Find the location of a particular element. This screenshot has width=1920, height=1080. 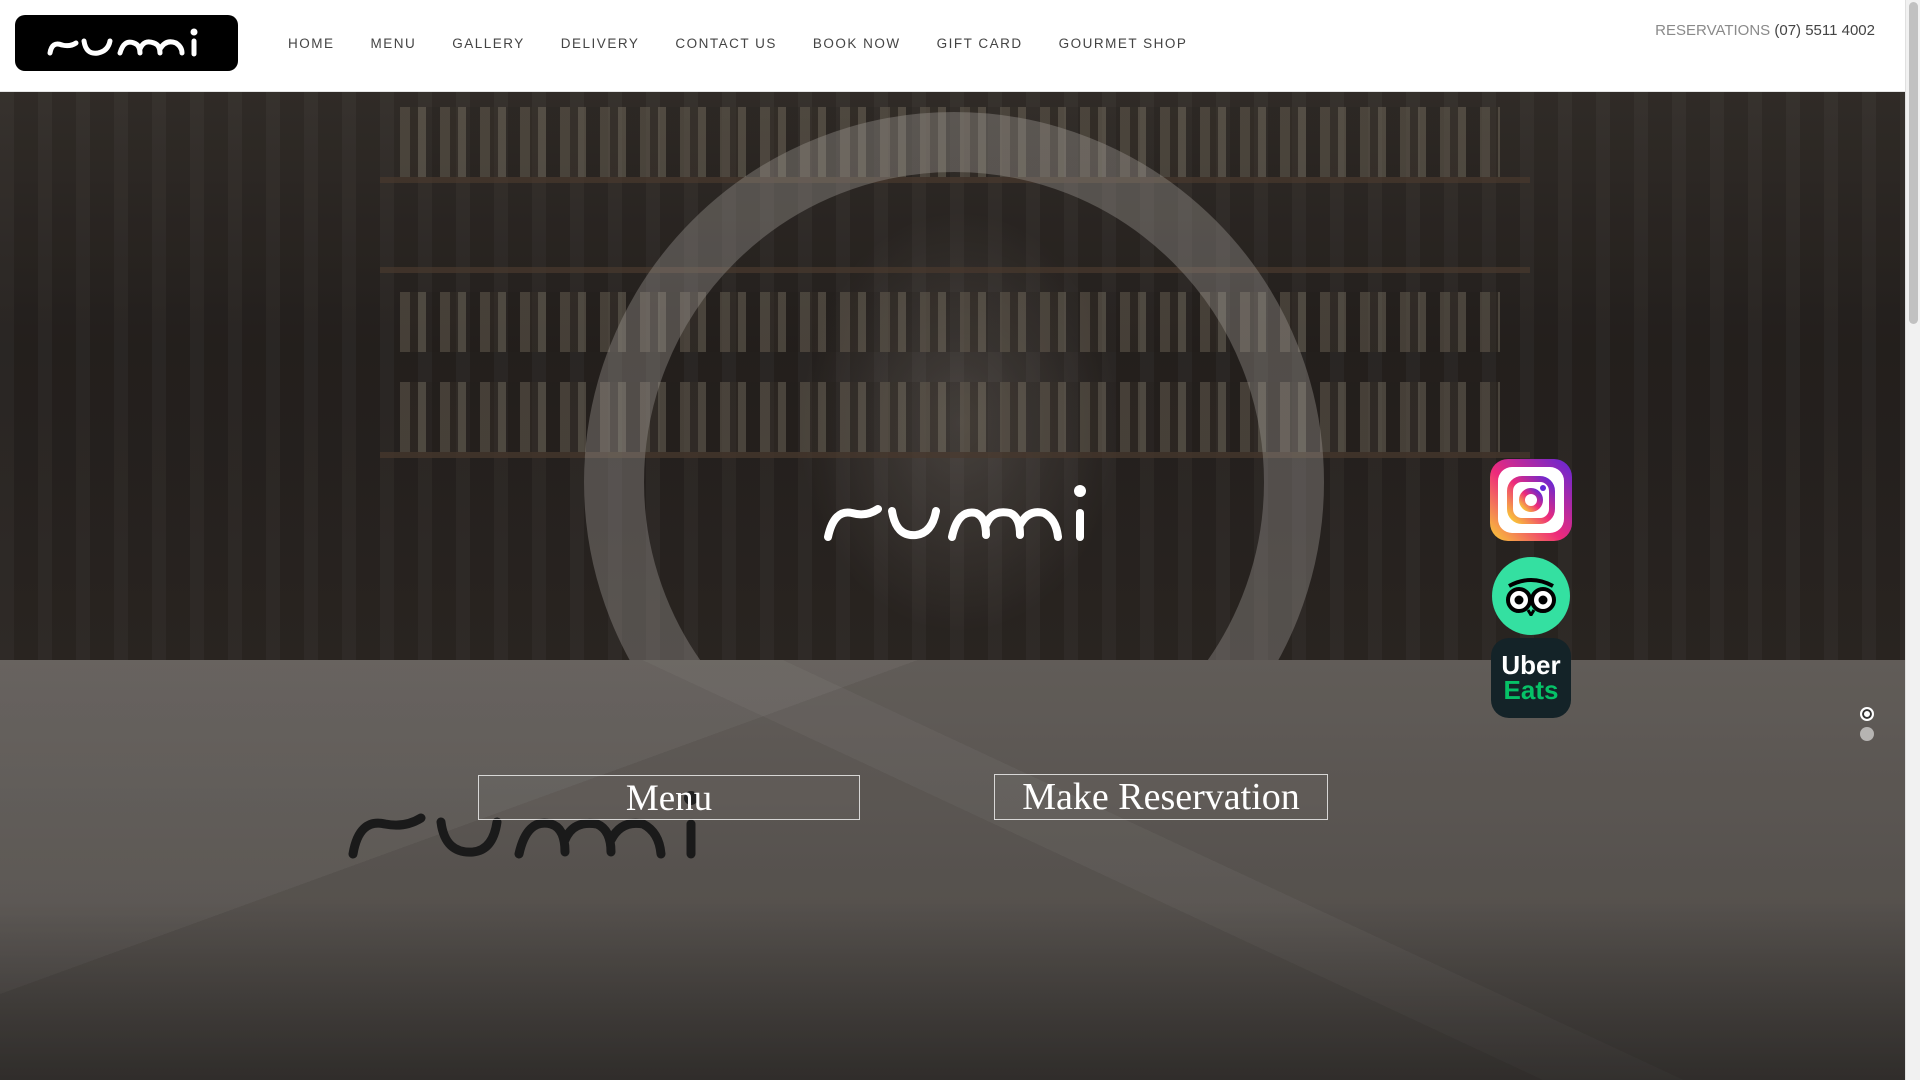

page-scrollbar is located at coordinates (1912, 540).